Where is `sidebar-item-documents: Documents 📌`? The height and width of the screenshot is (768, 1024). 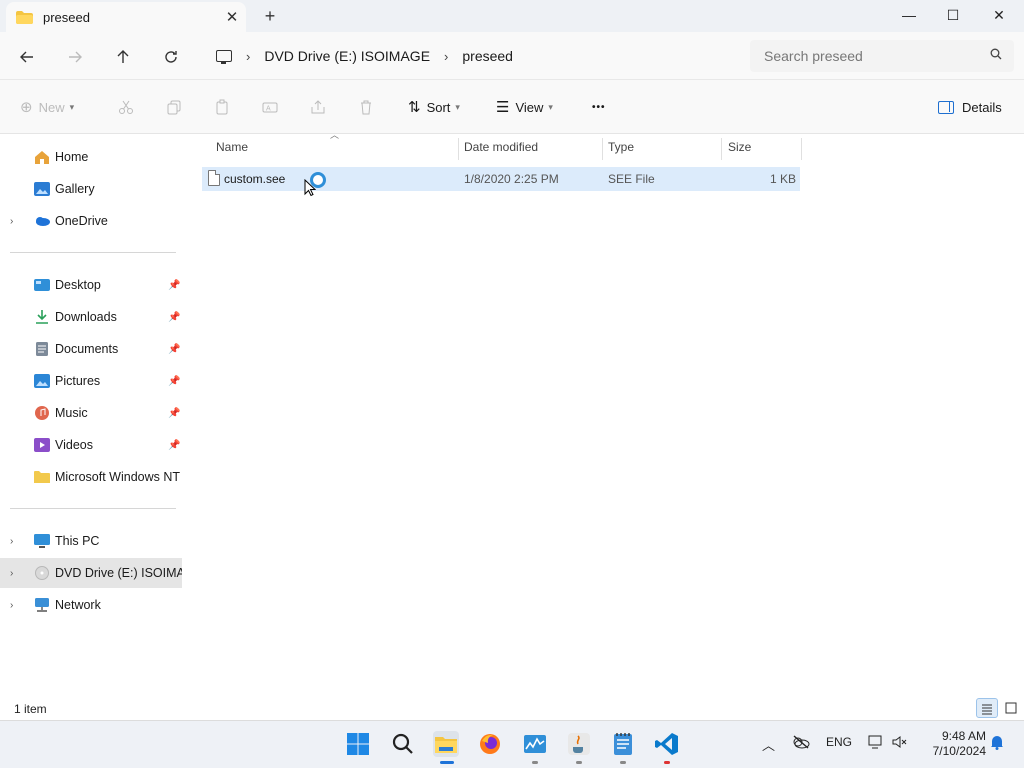
sidebar-item-documents: Documents 📌 is located at coordinates (91, 349).